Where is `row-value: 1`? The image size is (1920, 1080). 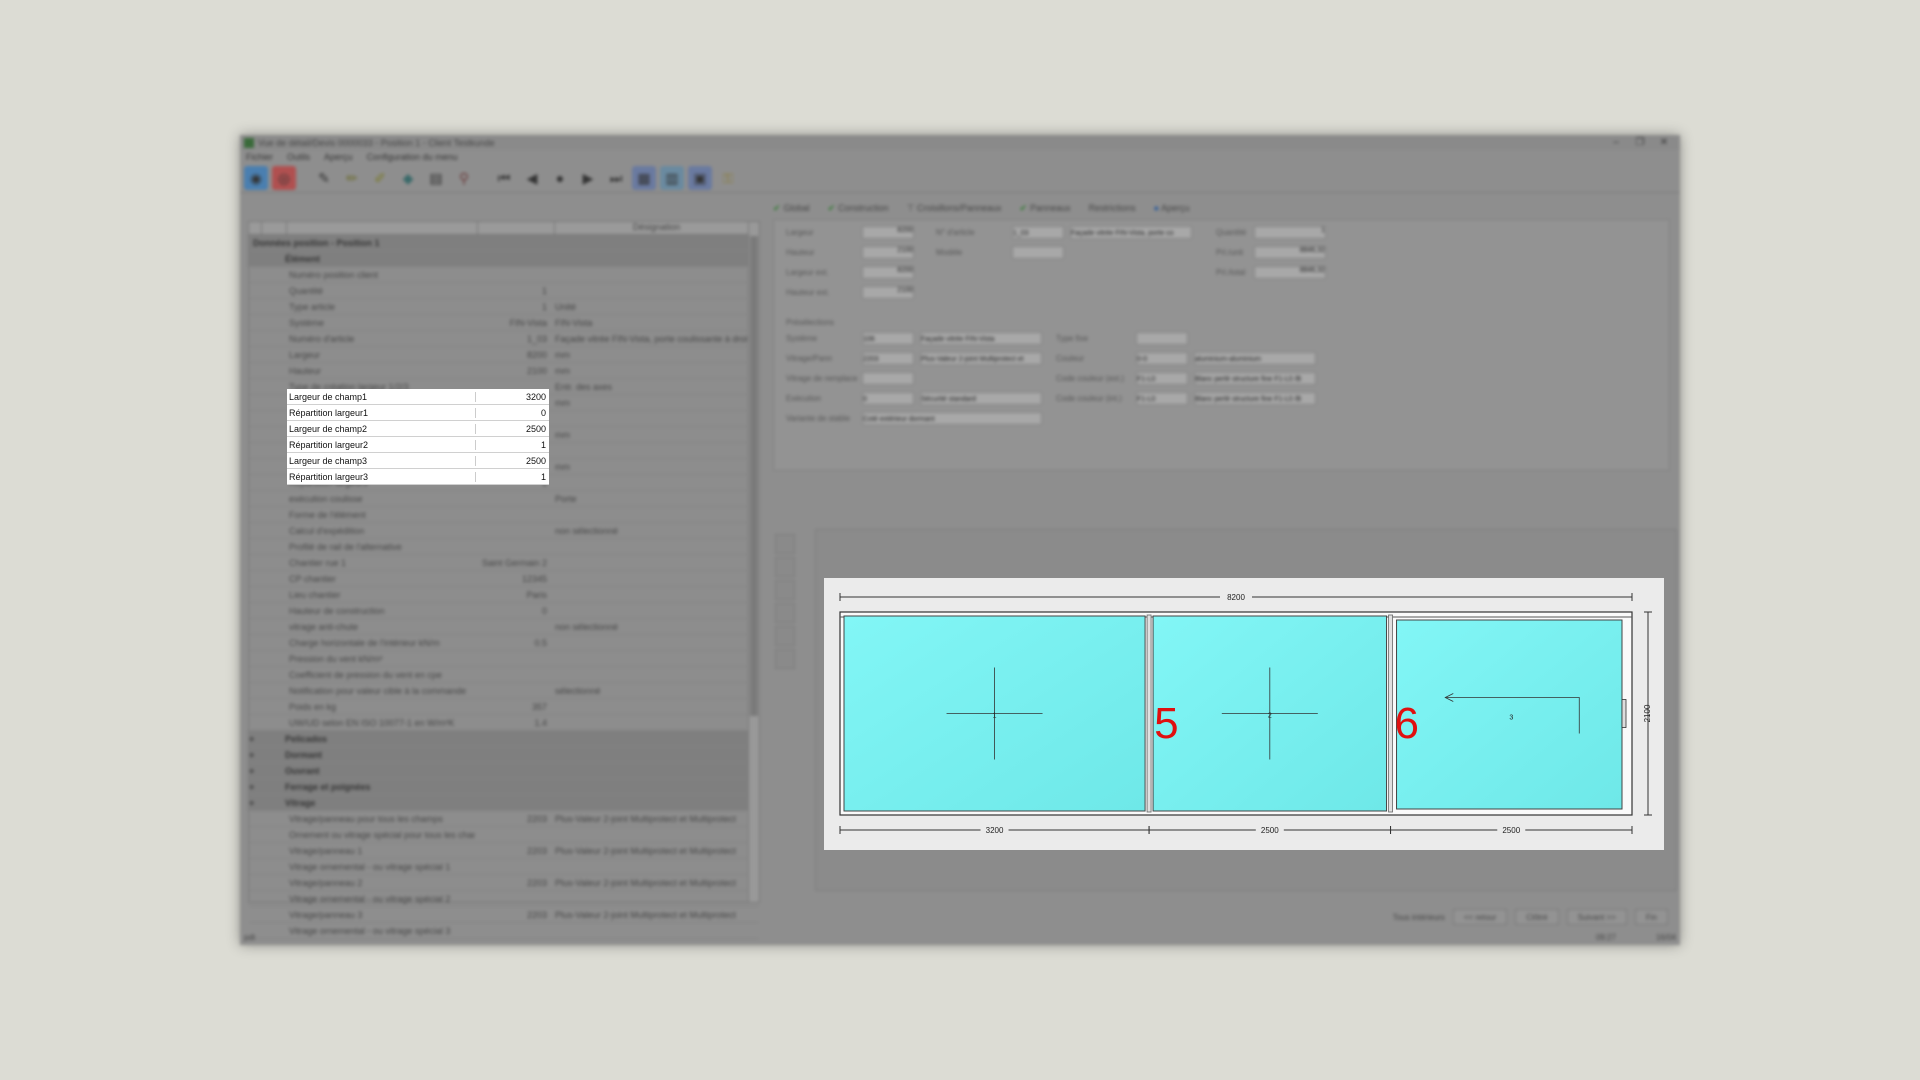 row-value: 1 is located at coordinates (513, 307).